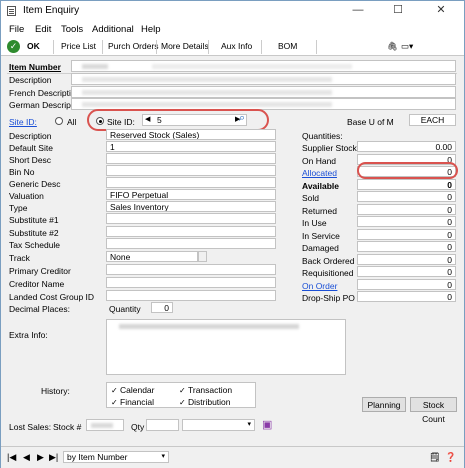 The image size is (465, 468). I want to click on item-number-label: Item Number, so click(35, 67).